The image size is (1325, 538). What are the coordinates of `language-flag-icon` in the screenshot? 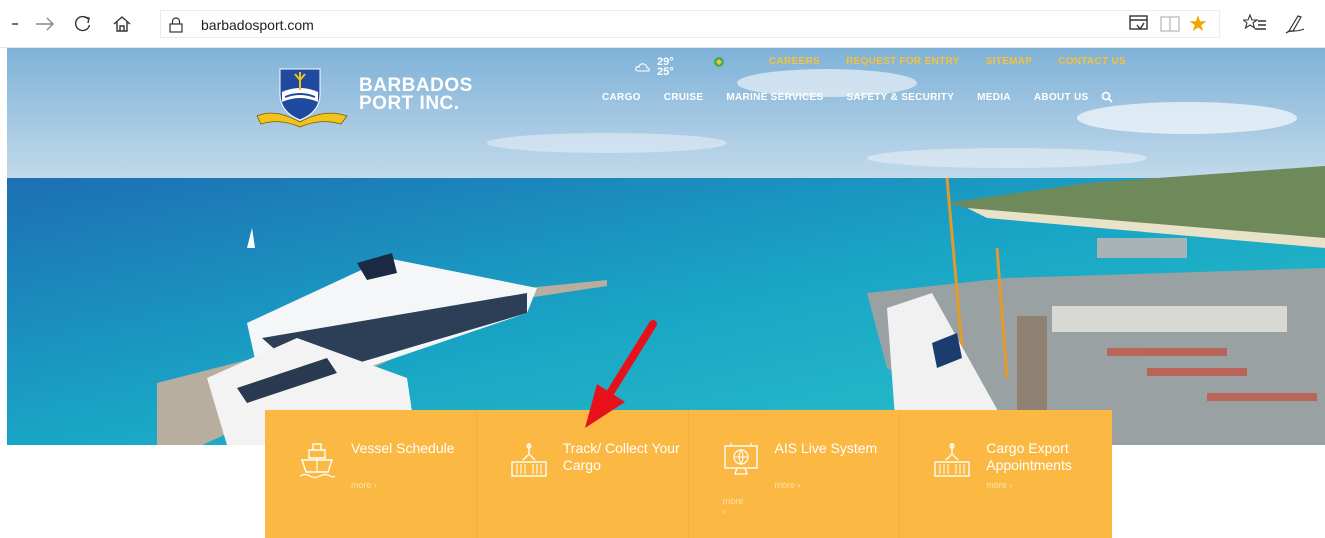 It's located at (719, 62).